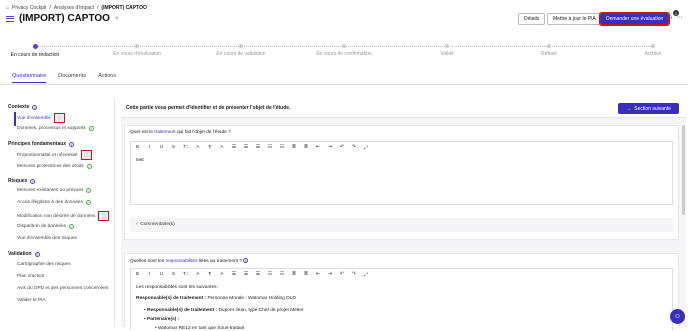  I want to click on sidebar-item-donnees: Données, processus et supports ✓, so click(55, 128).